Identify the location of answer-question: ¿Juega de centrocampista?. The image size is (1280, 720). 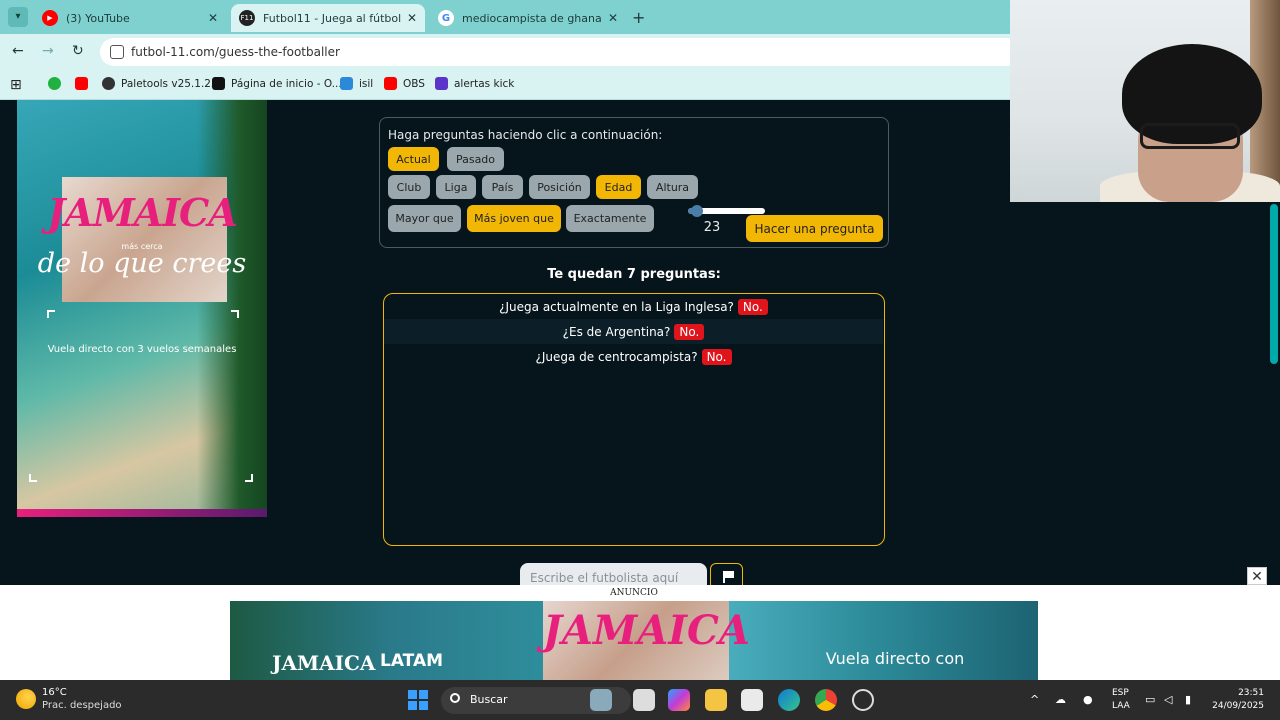
(616, 356).